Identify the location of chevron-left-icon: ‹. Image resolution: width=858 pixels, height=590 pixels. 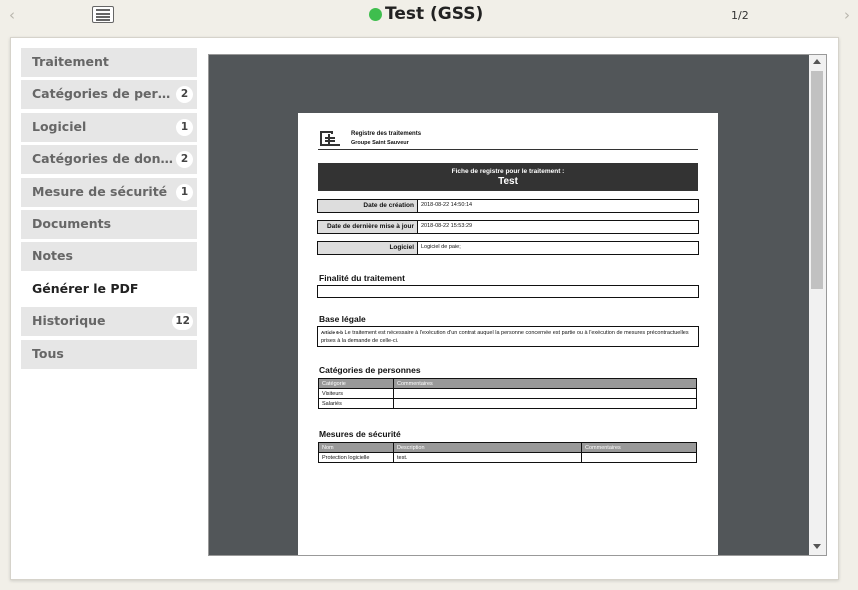
(12, 15).